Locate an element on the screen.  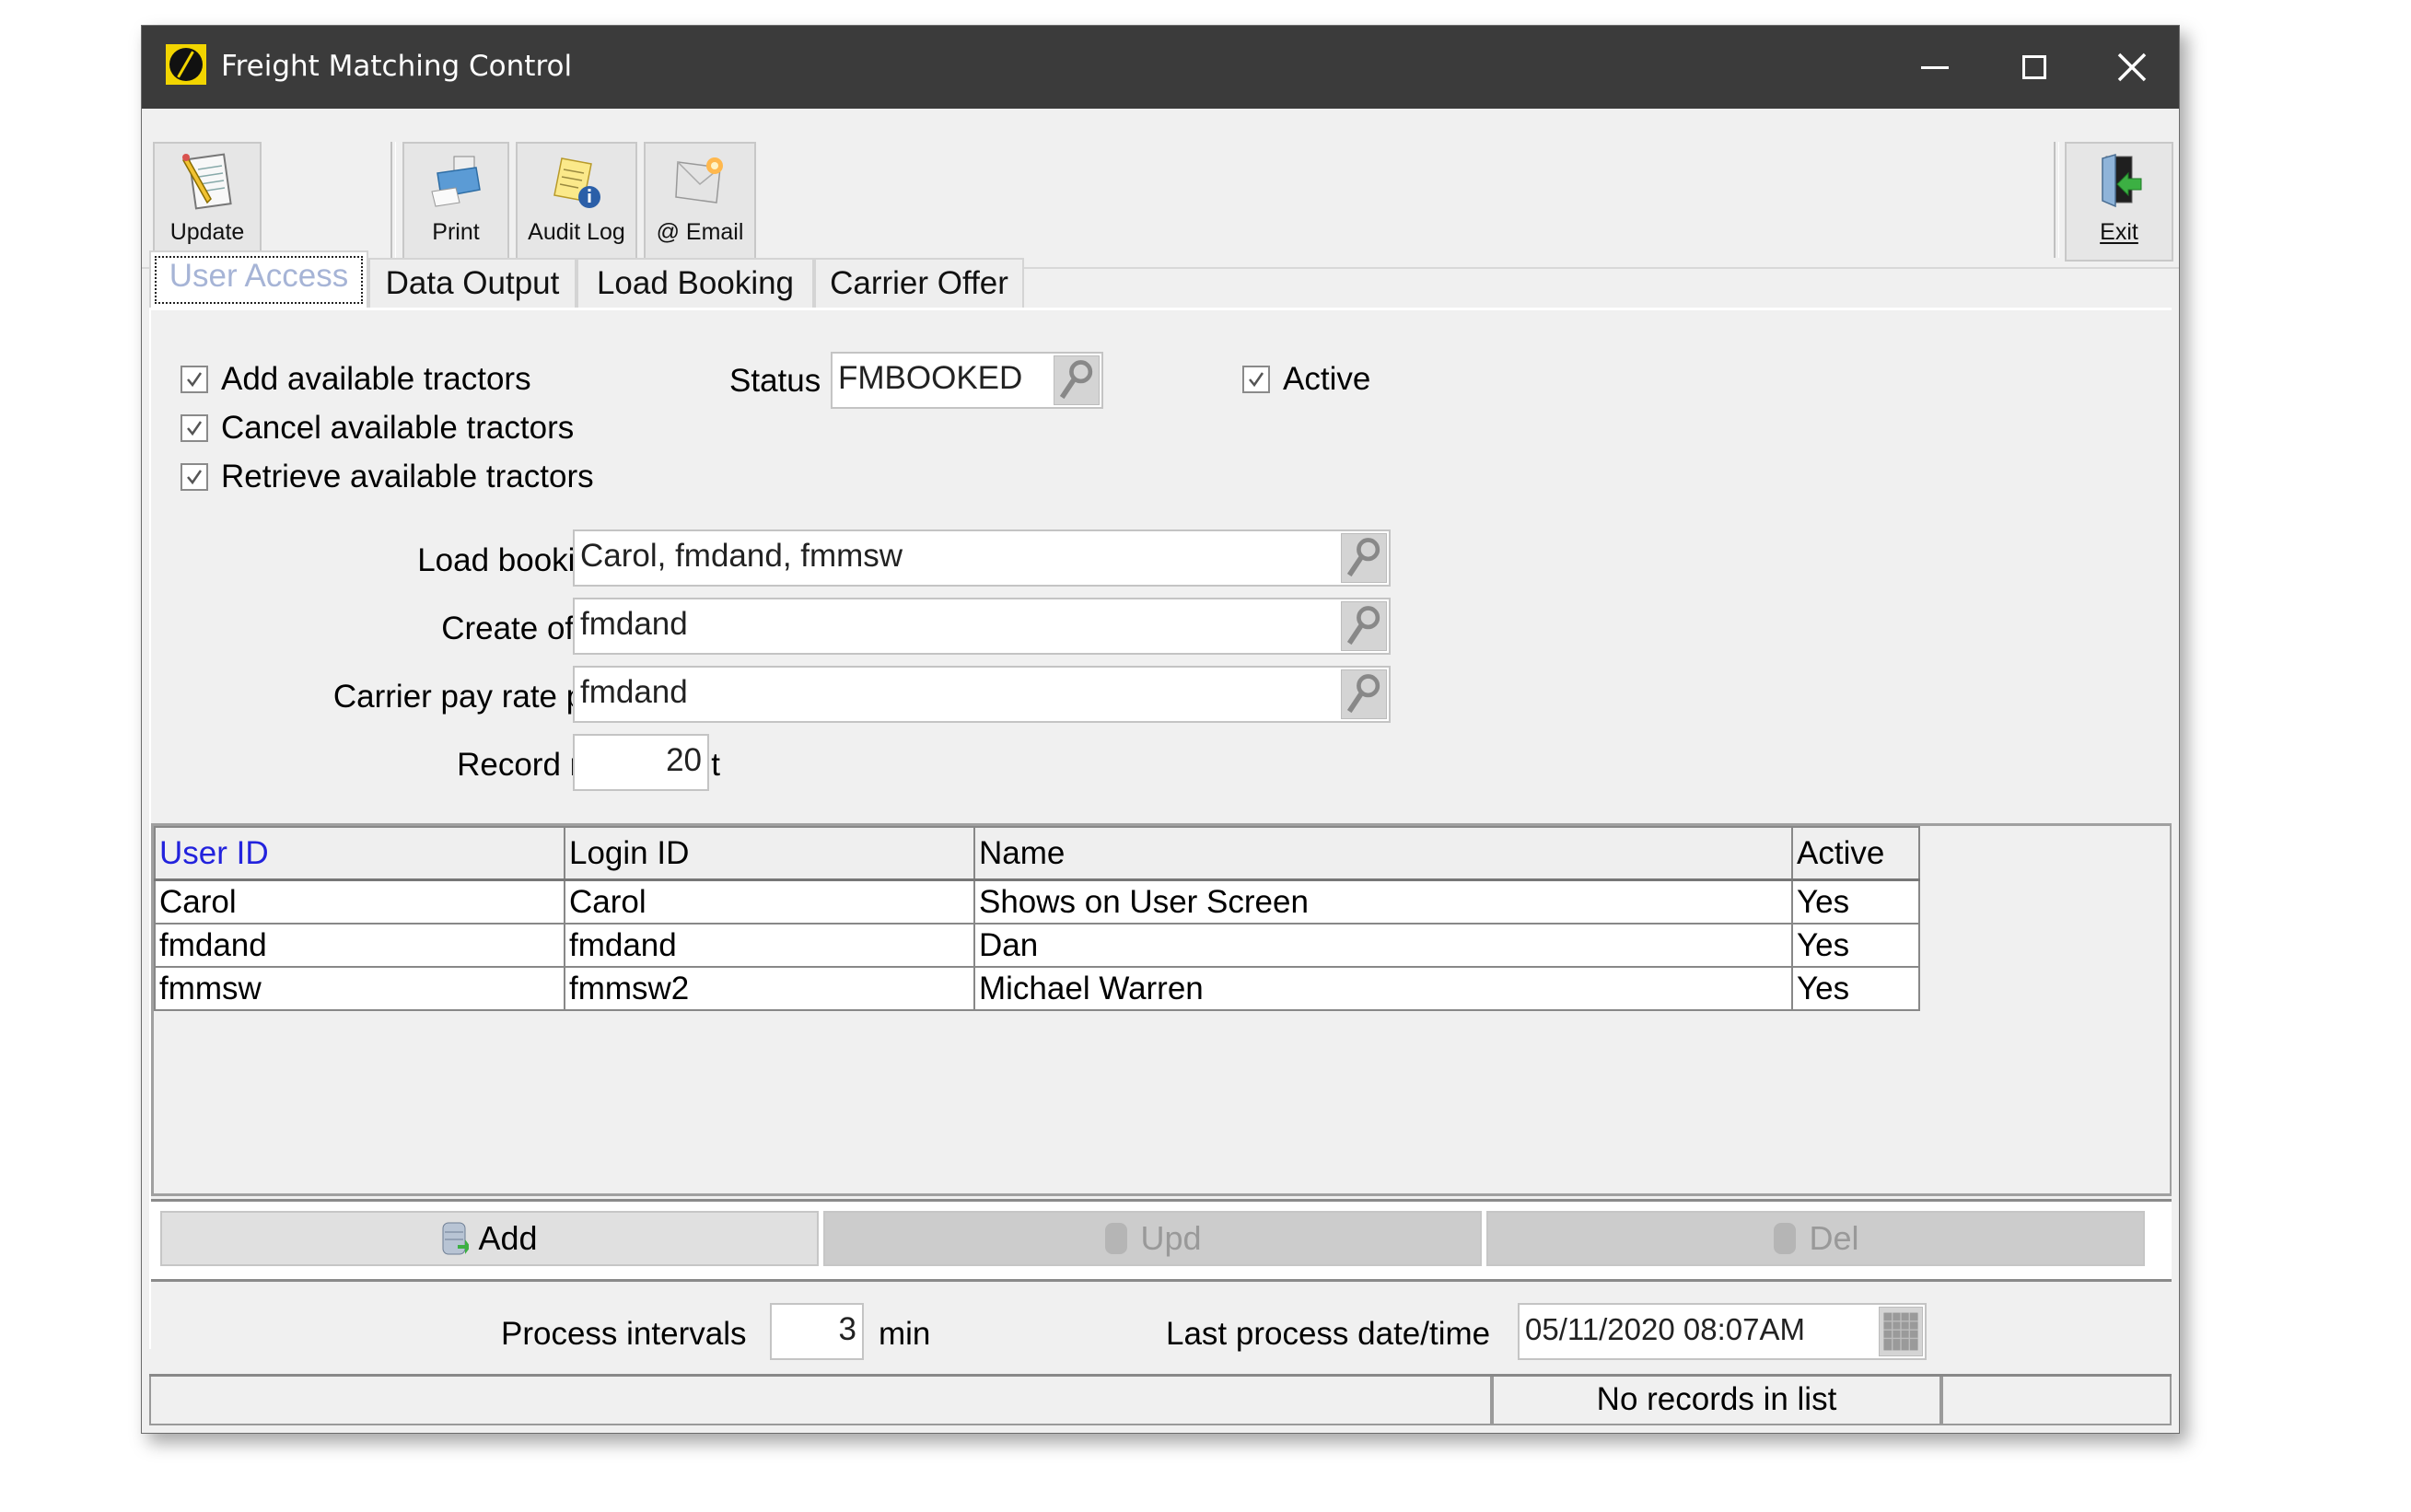
maximize-button is located at coordinates (2034, 67).